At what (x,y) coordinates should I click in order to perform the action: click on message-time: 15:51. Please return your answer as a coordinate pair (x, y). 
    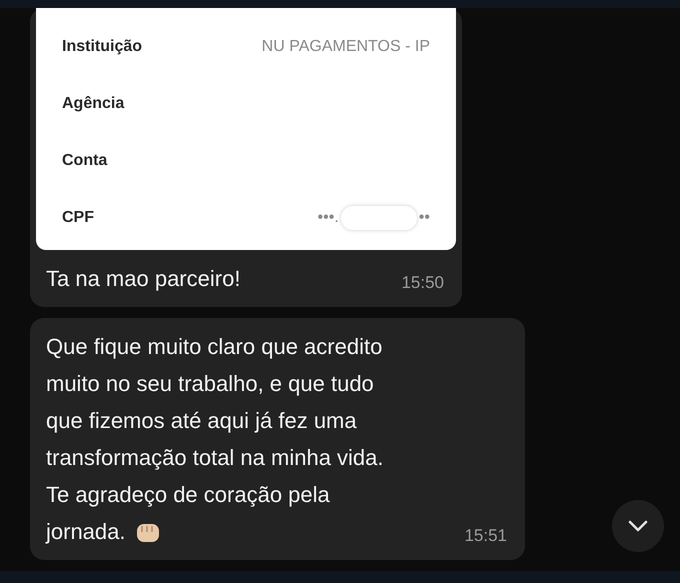
    Looking at the image, I should click on (485, 536).